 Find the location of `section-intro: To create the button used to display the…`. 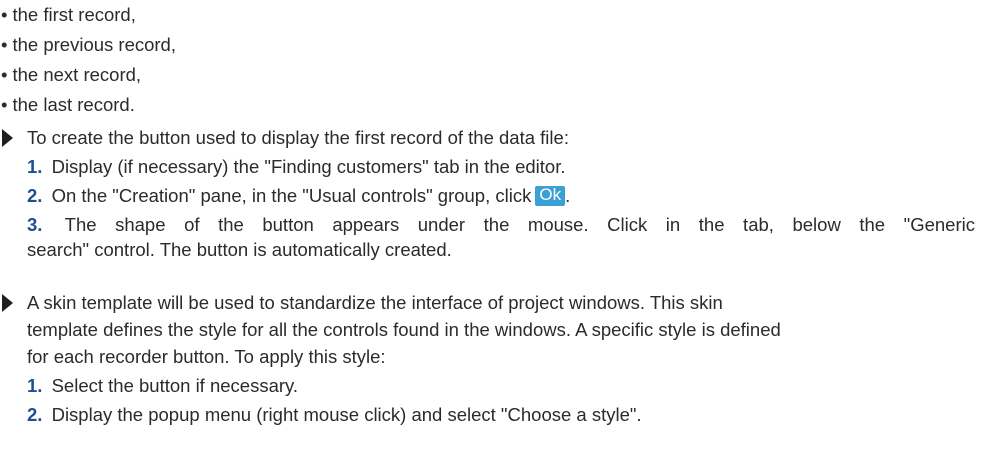

section-intro: To create the button used to display the… is located at coordinates (298, 137).